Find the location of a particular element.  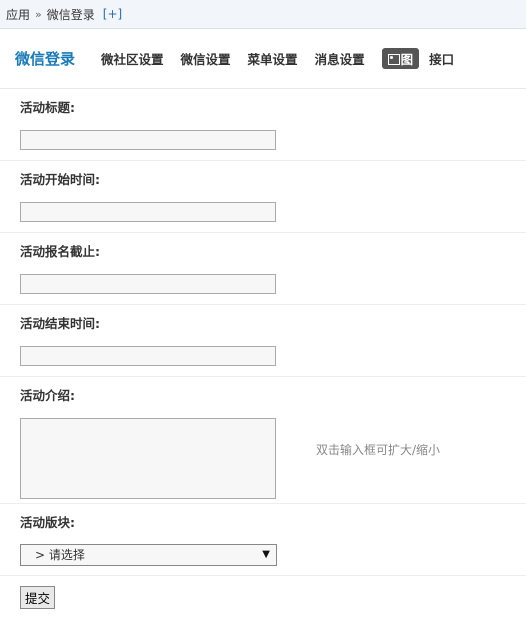

tab-interface: 接口 is located at coordinates (441, 58).